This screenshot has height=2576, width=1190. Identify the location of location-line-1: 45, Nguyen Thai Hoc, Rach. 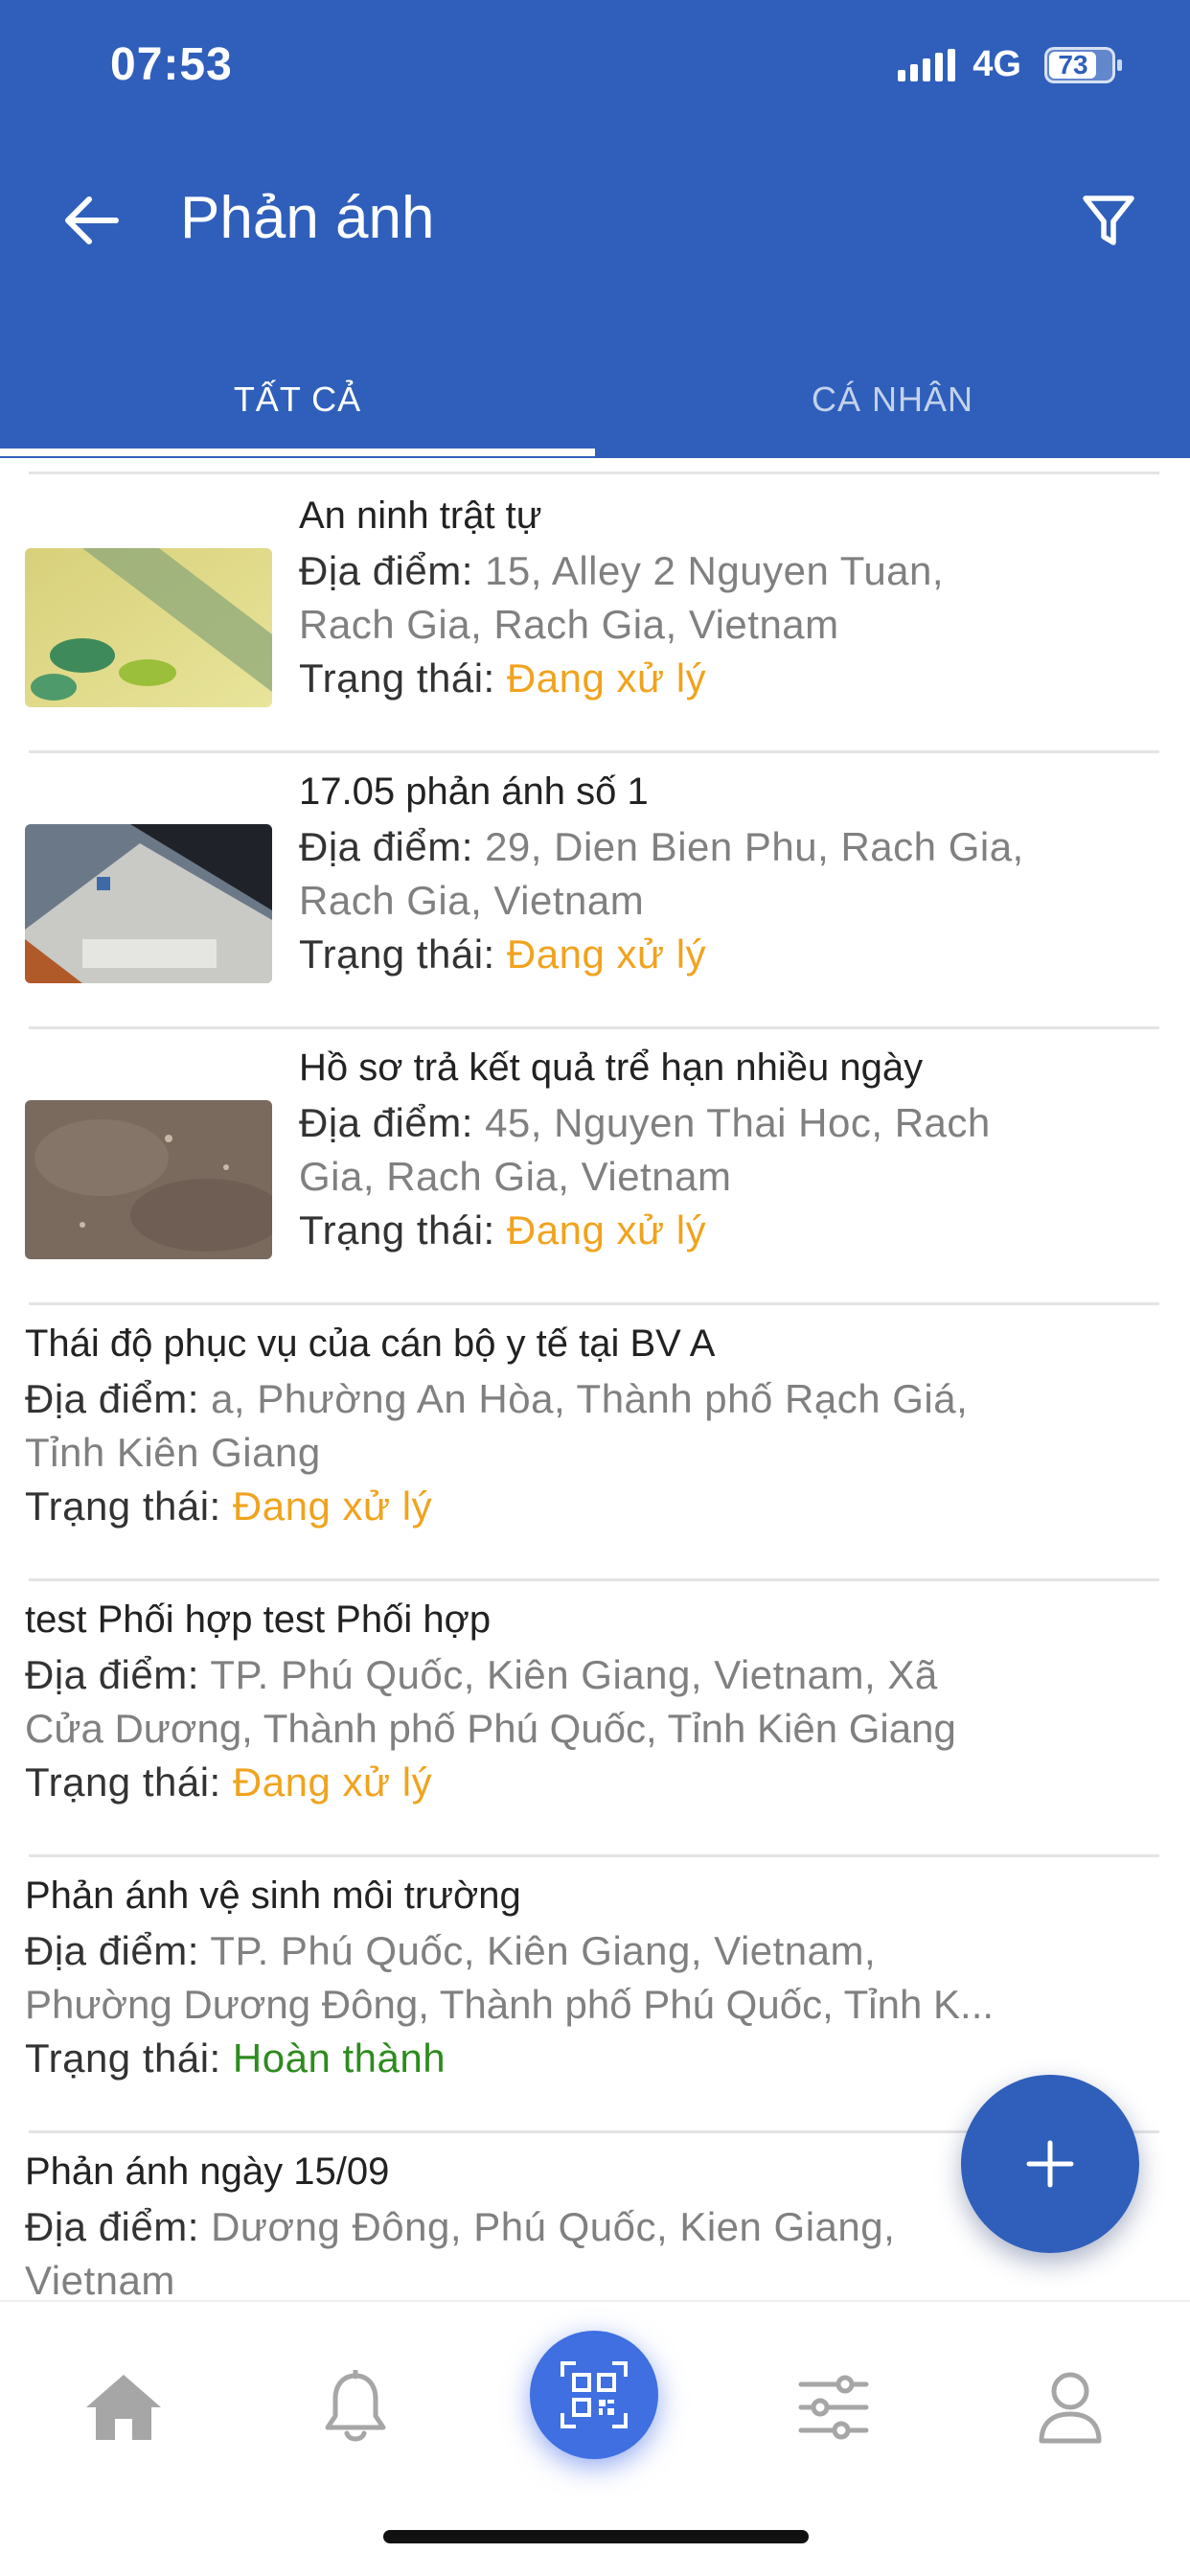
(738, 1122).